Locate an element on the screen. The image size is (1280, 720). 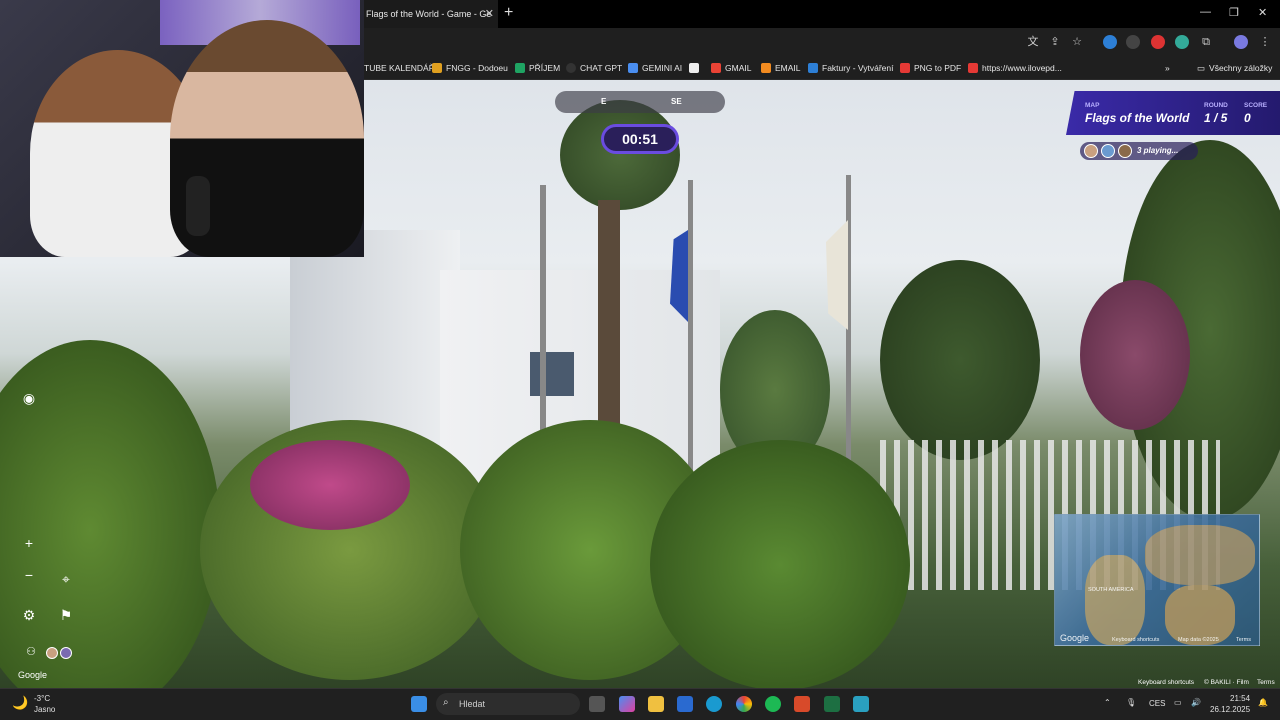
tray-chevron-icon: ⌃ is located at coordinates (1107, 702).